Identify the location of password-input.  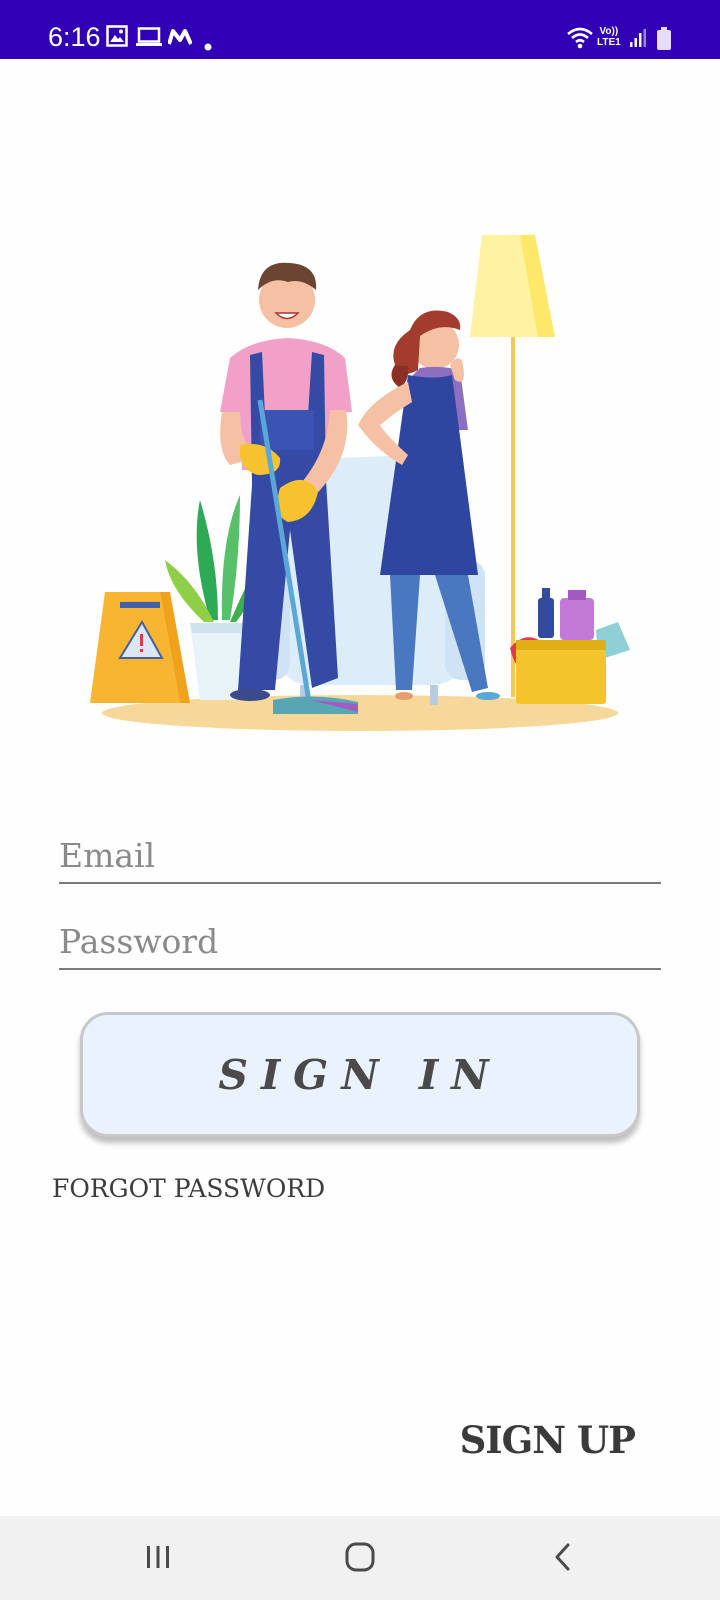
(360, 939).